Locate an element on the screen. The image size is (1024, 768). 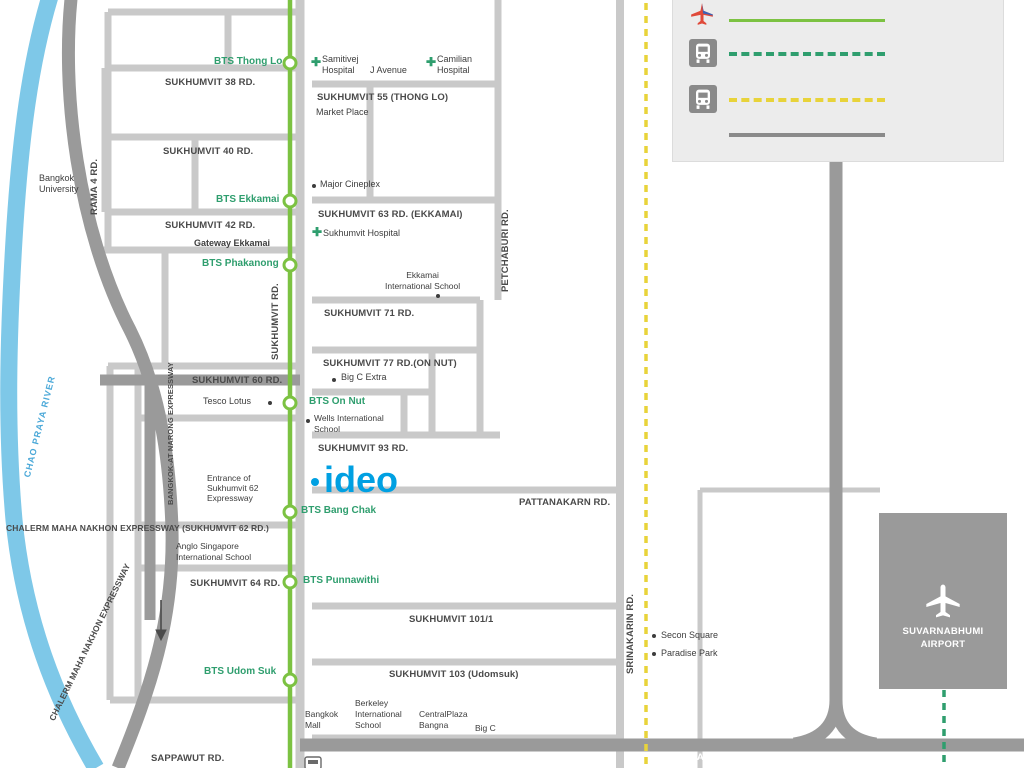
poi-bangkok-mall: Bangkok Mall is located at coordinates (322, 719).